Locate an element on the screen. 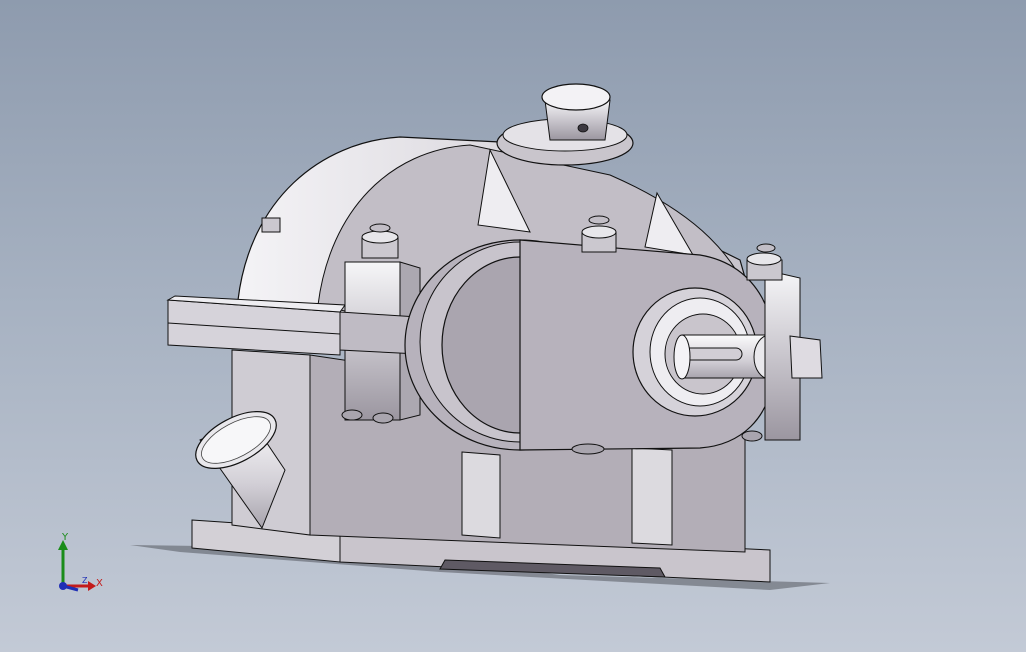 The image size is (1026, 652). x-axis-label: X is located at coordinates (99, 583).